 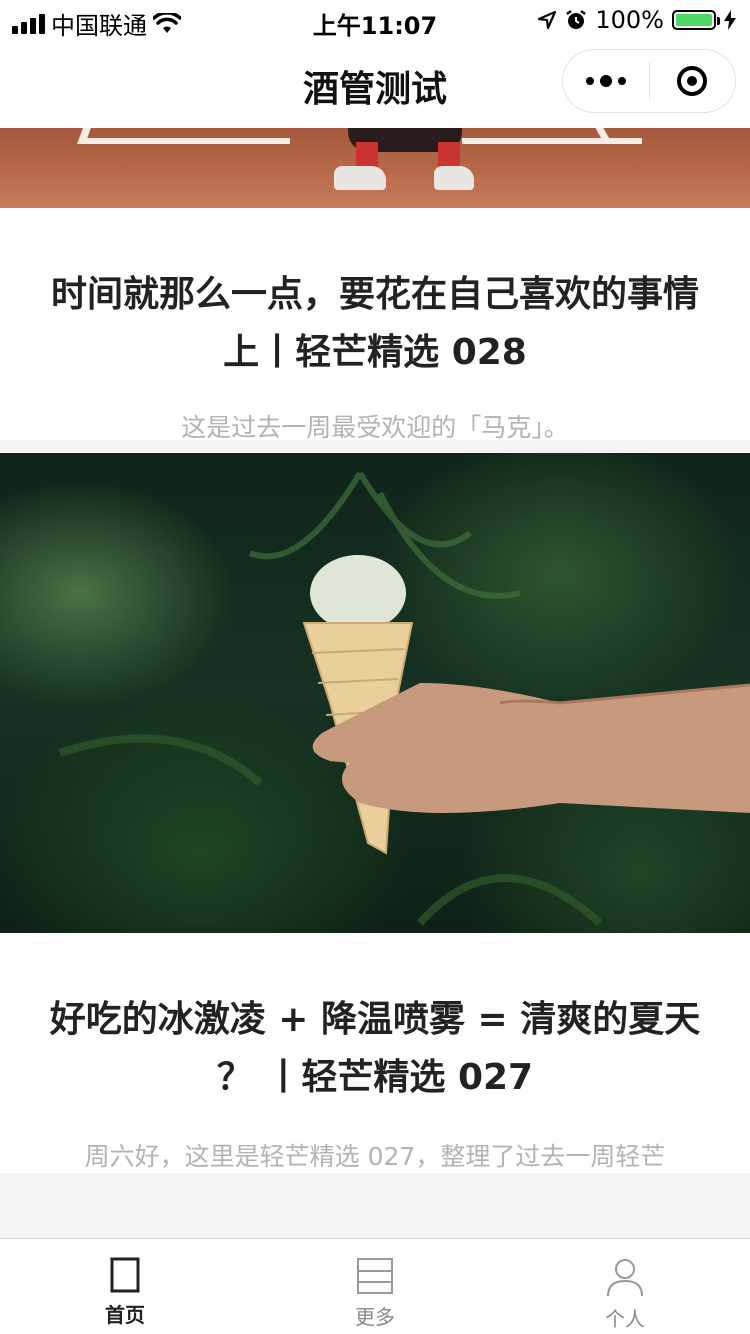 What do you see at coordinates (375, 84) in the screenshot?
I see `nav-bar: 酒管测试` at bounding box center [375, 84].